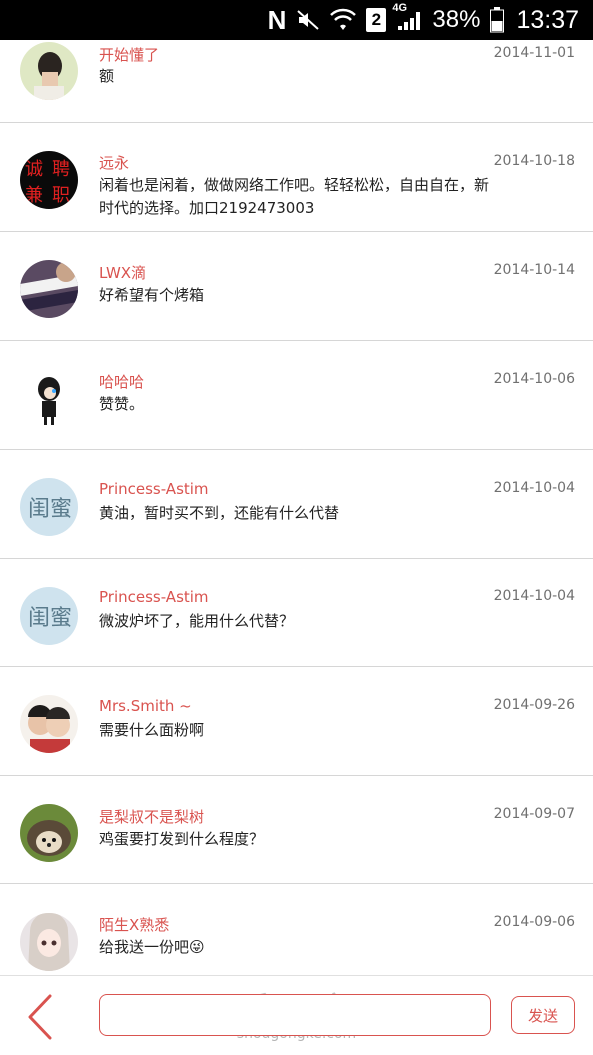 This screenshot has height=1055, width=593. What do you see at coordinates (129, 54) in the screenshot?
I see `comment-username: 开始懂了` at bounding box center [129, 54].